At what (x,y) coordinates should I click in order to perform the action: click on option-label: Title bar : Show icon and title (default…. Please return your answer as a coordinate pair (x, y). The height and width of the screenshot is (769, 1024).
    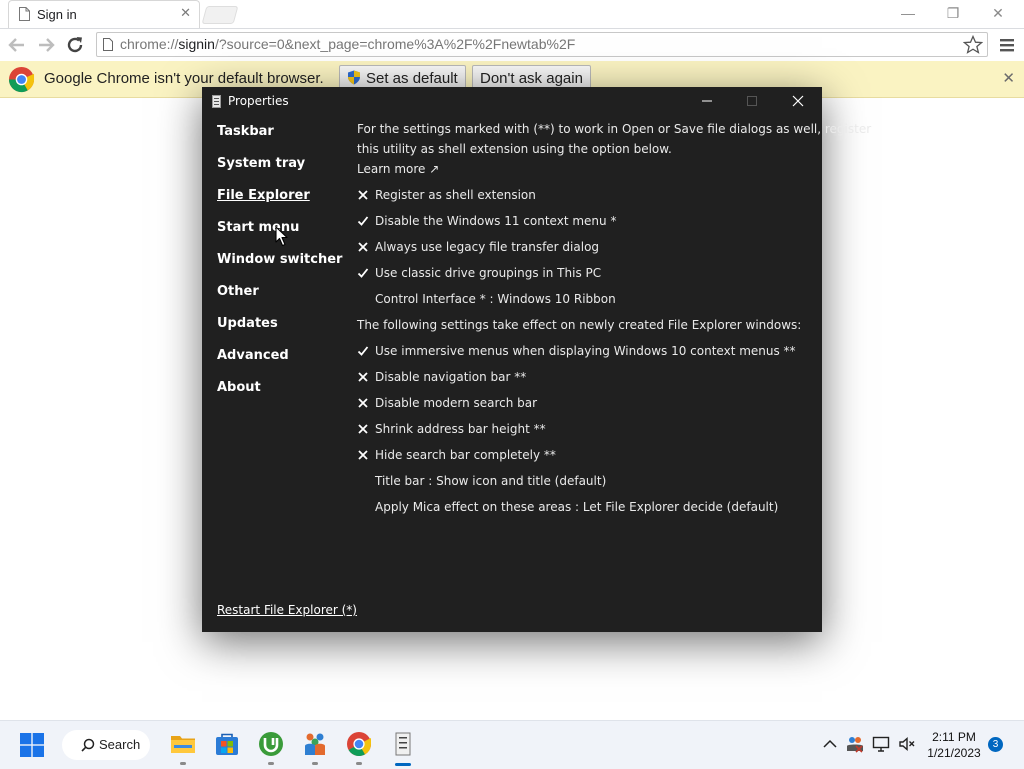
    Looking at the image, I should click on (491, 481).